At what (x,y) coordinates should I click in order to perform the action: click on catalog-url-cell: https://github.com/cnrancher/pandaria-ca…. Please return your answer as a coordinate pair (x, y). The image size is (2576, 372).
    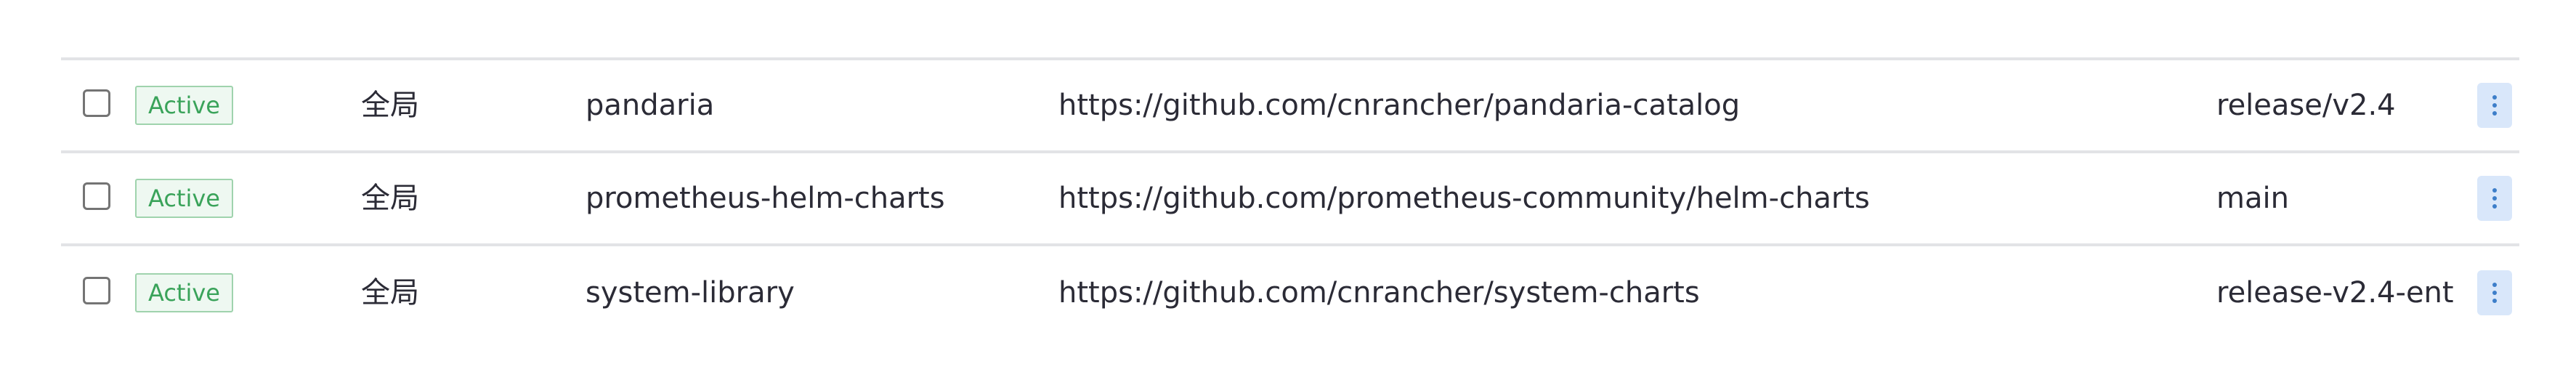
    Looking at the image, I should click on (1399, 106).